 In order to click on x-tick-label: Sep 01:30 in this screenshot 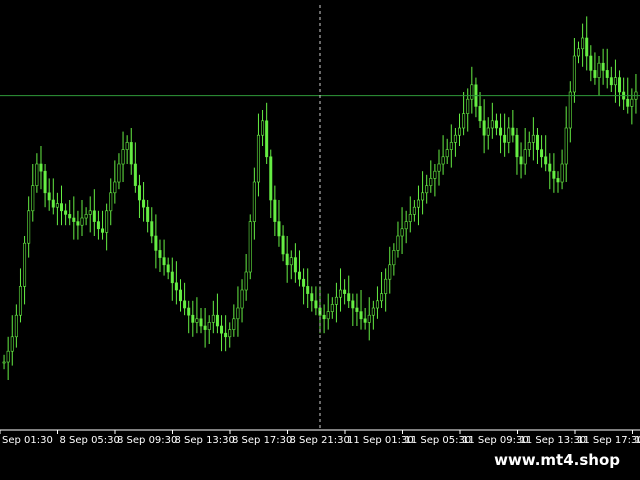, I will do `click(27, 440)`.